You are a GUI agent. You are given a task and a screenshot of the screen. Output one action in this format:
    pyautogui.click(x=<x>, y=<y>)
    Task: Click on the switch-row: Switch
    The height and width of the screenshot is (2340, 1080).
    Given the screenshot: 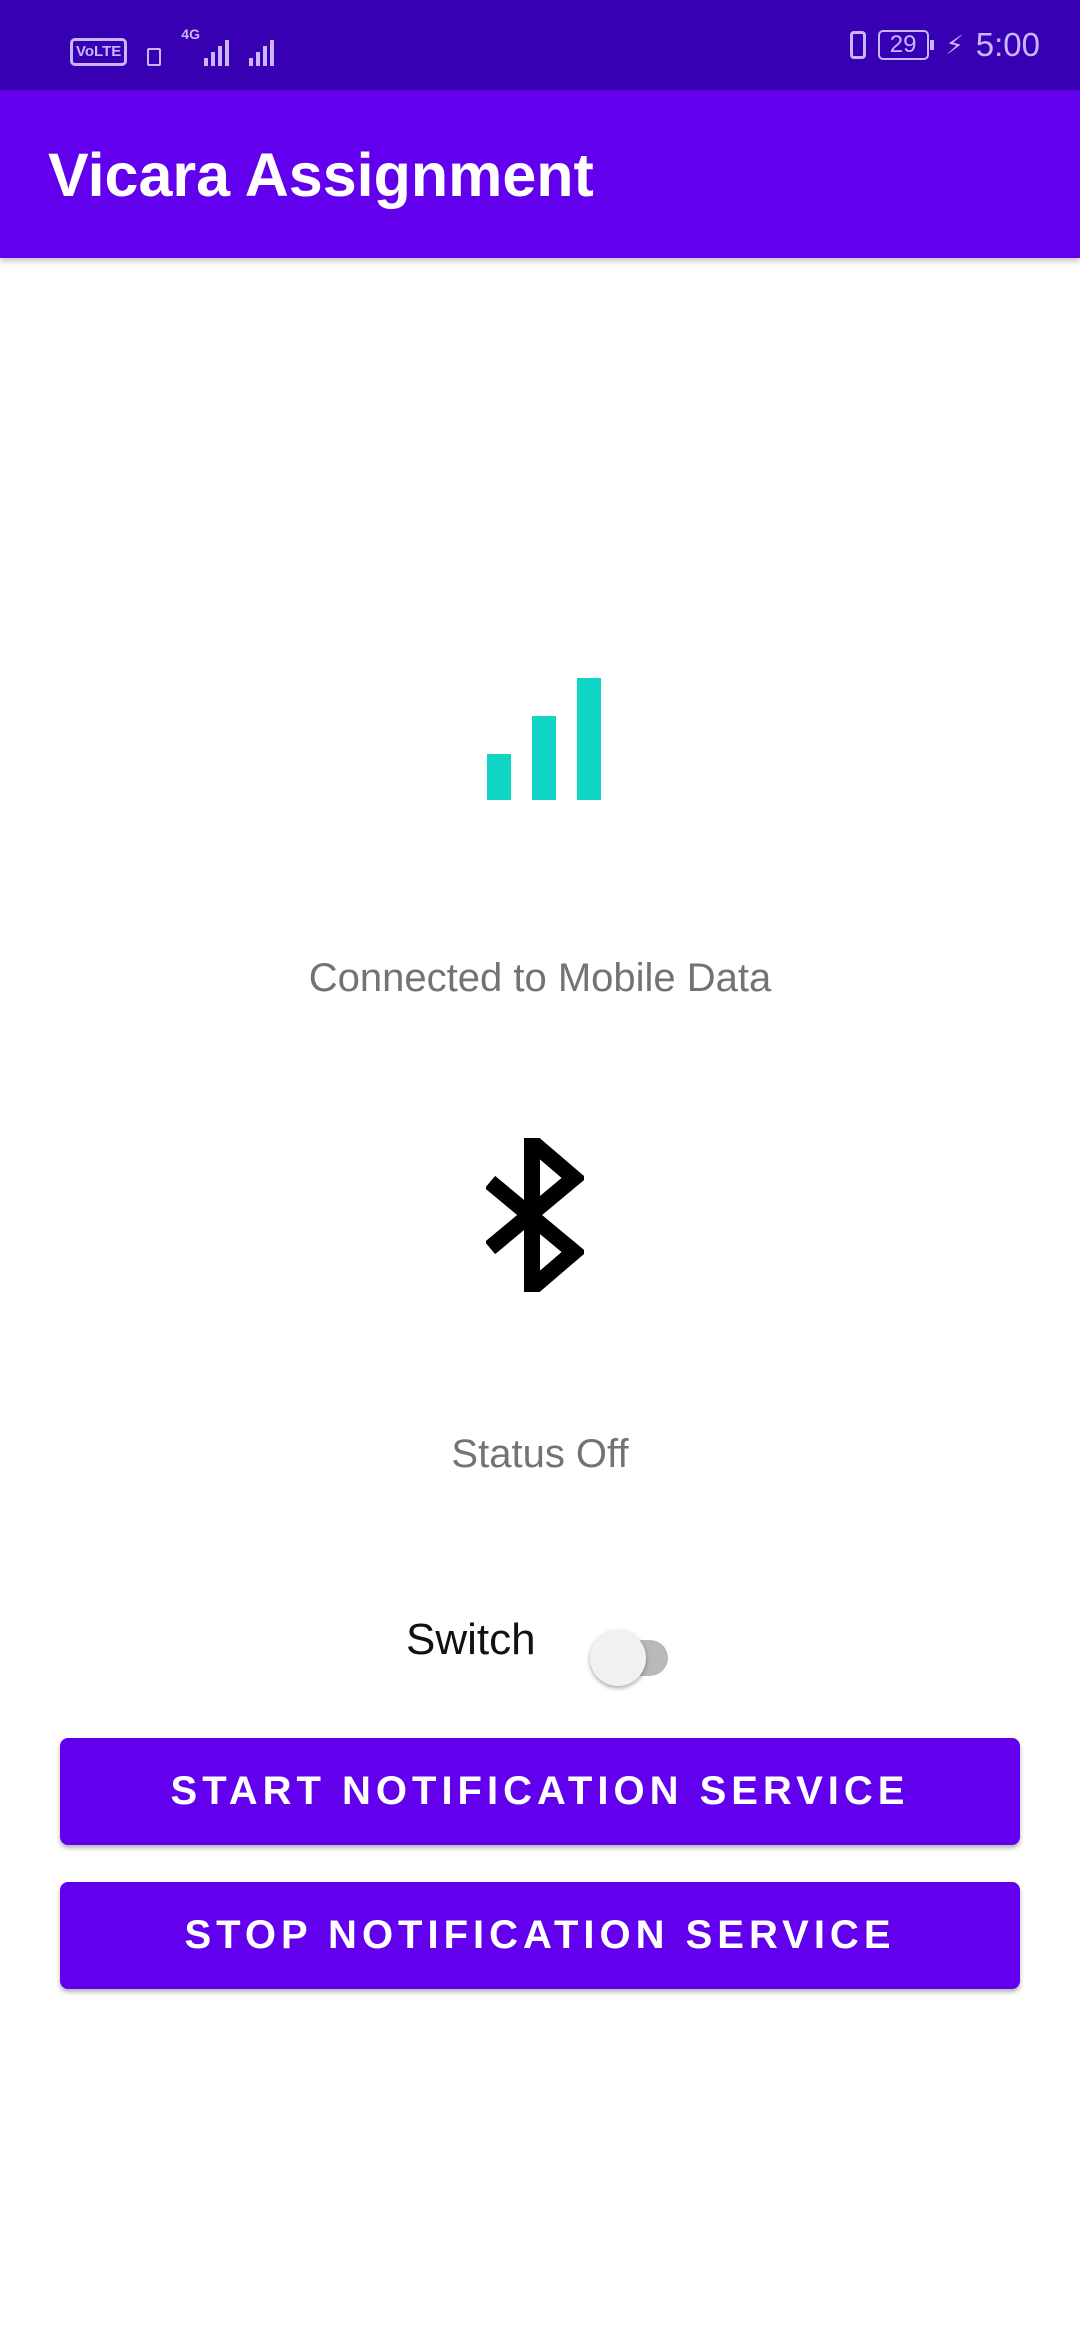 What is the action you would take?
    pyautogui.click(x=541, y=1643)
    